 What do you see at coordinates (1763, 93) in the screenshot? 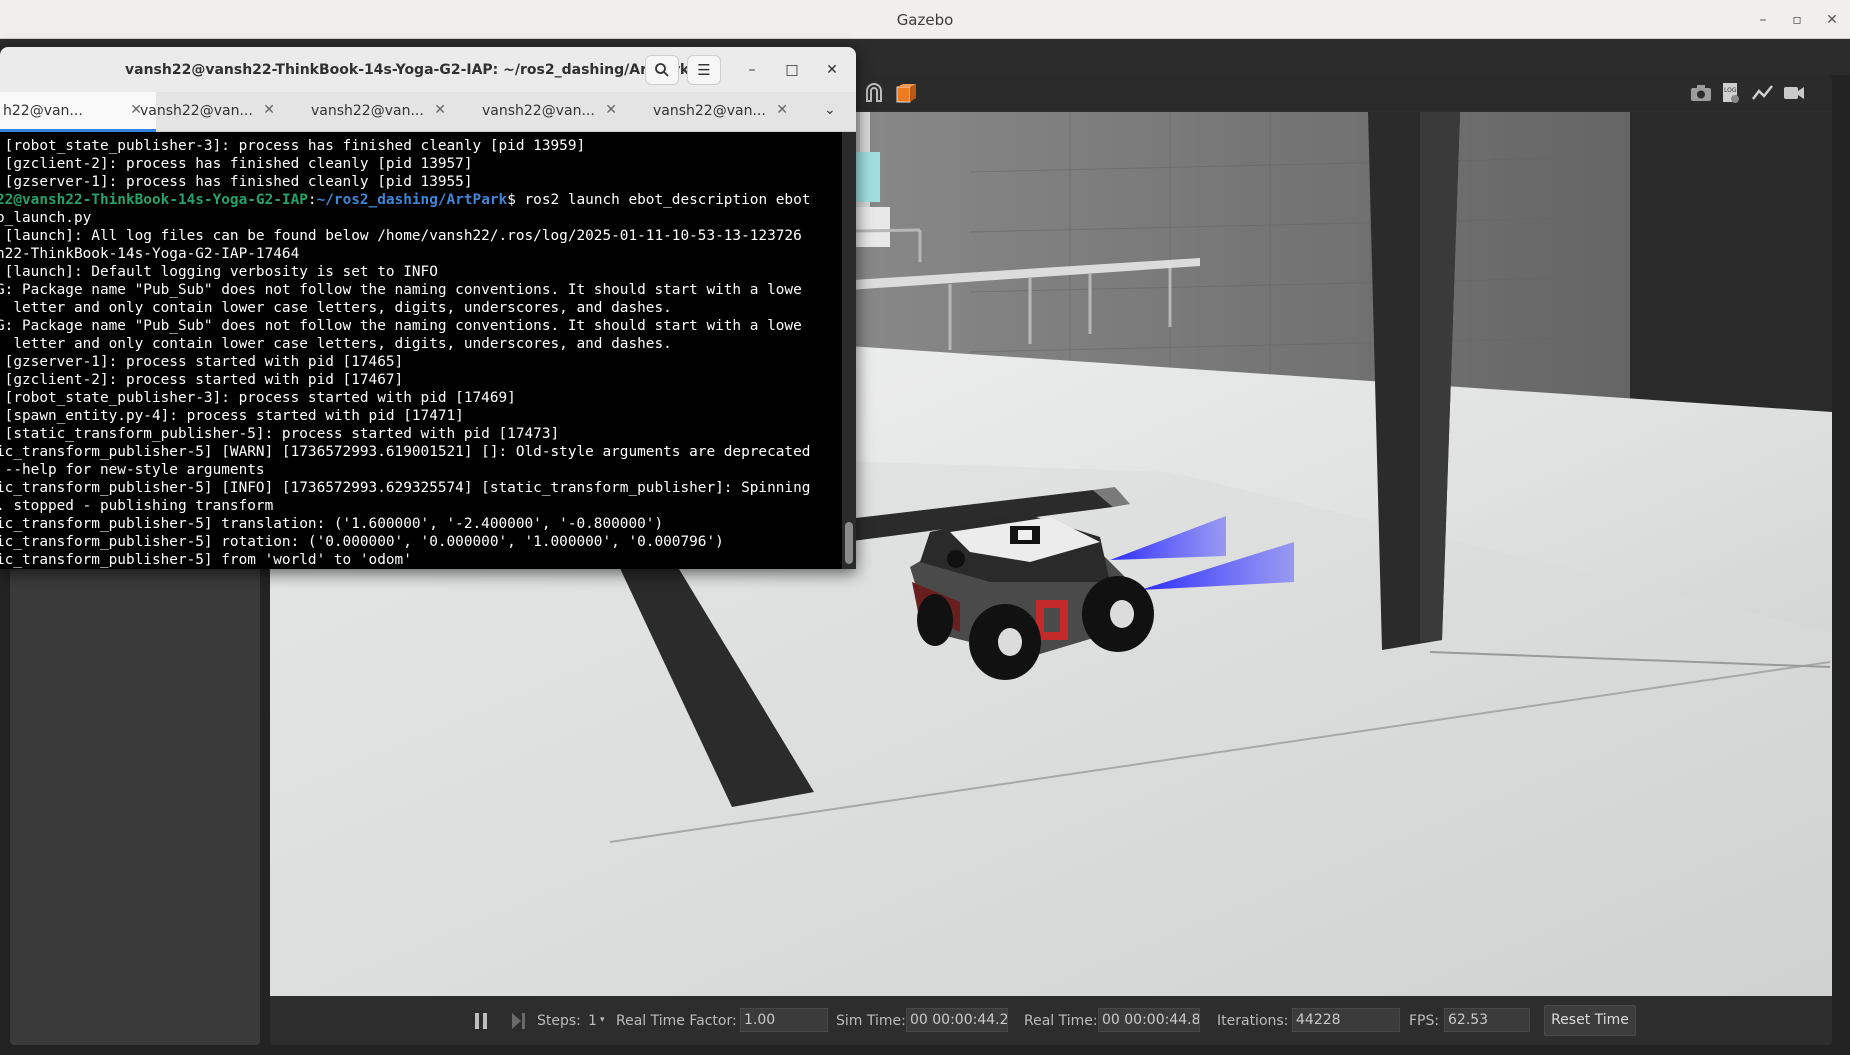
I see `plot-icon` at bounding box center [1763, 93].